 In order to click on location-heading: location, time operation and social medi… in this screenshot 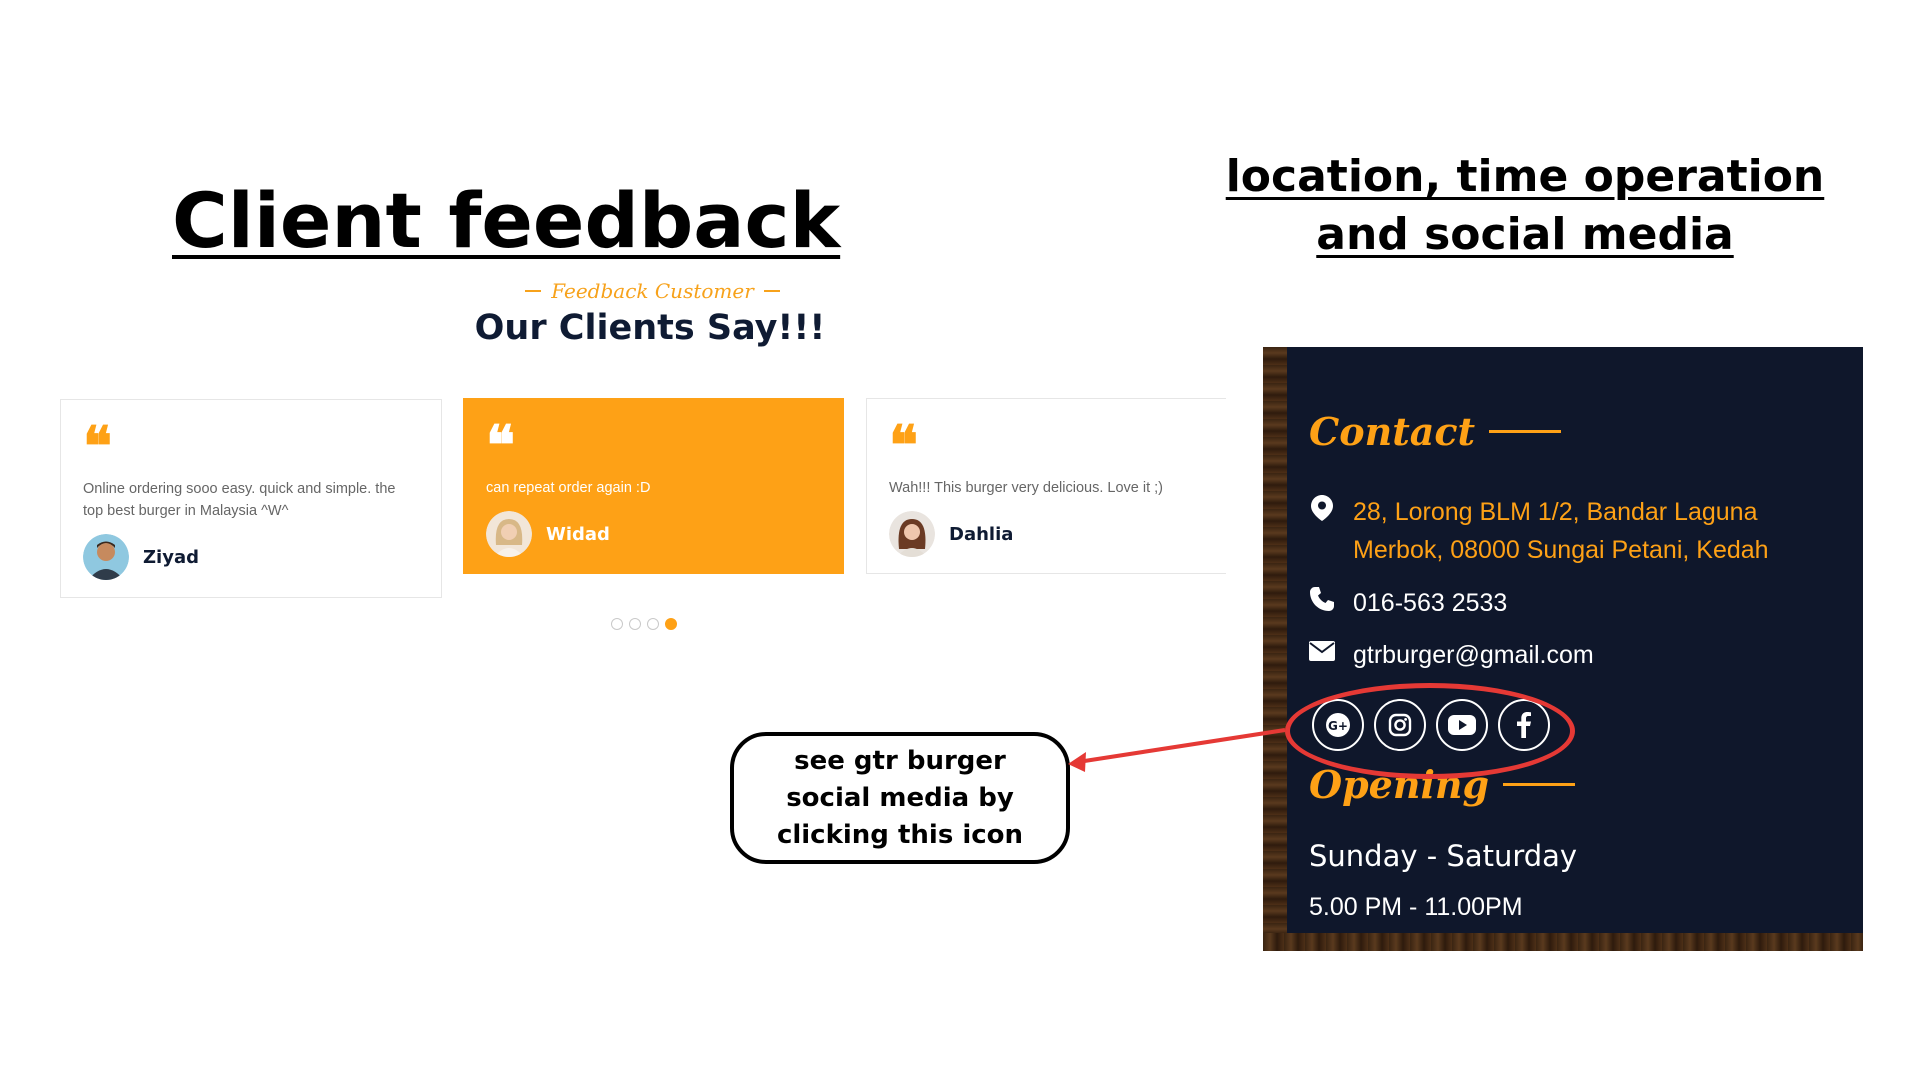, I will do `click(1525, 205)`.